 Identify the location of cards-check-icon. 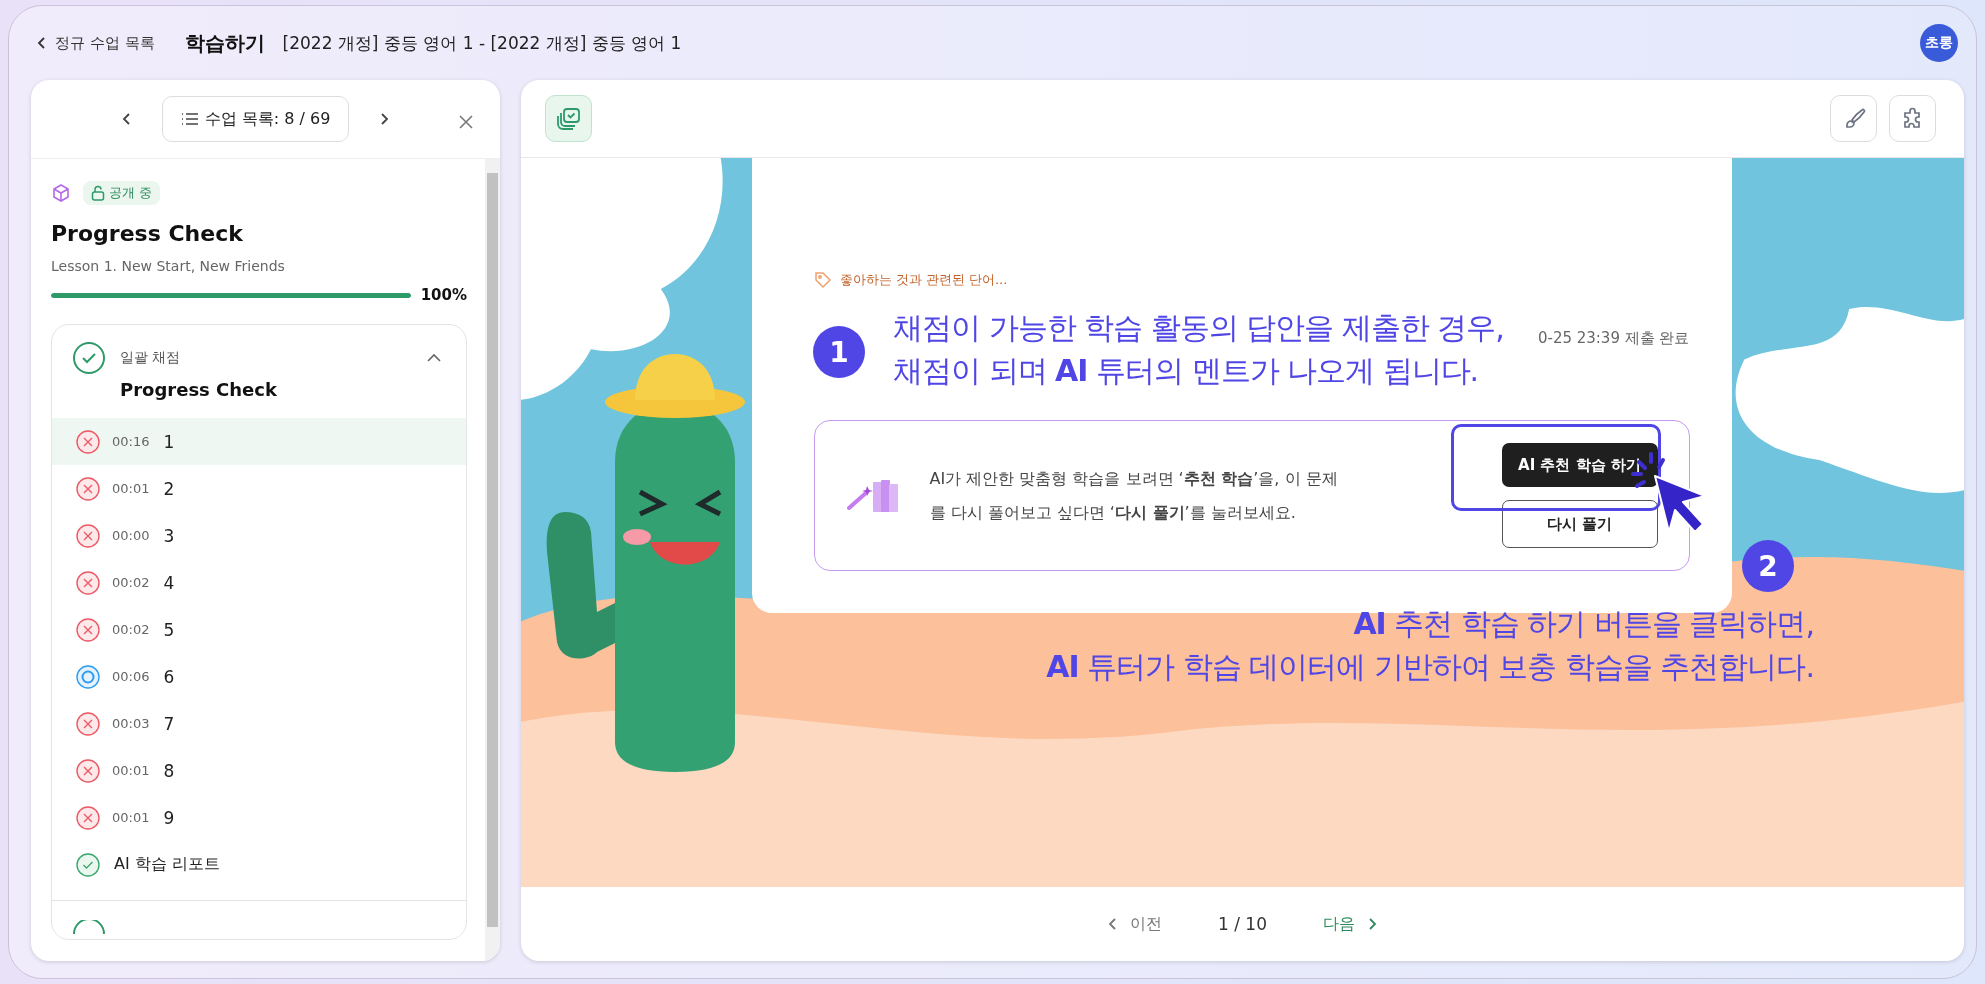
(568, 118).